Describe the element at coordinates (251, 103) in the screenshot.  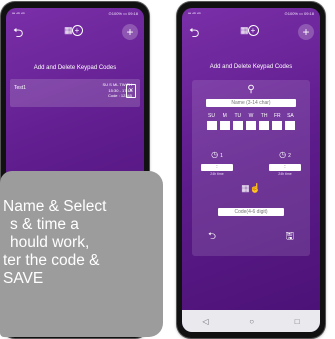
I see `name-input: Name (3-14 char)` at that location.